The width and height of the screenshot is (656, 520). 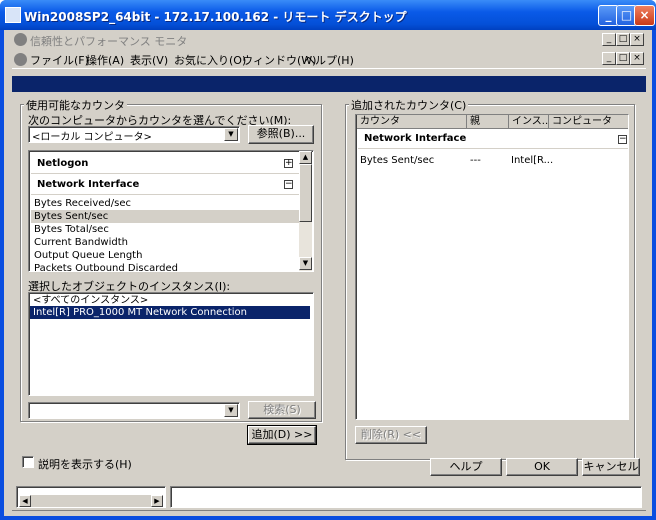 What do you see at coordinates (622, 139) in the screenshot?
I see `collapse-category-icon: −` at bounding box center [622, 139].